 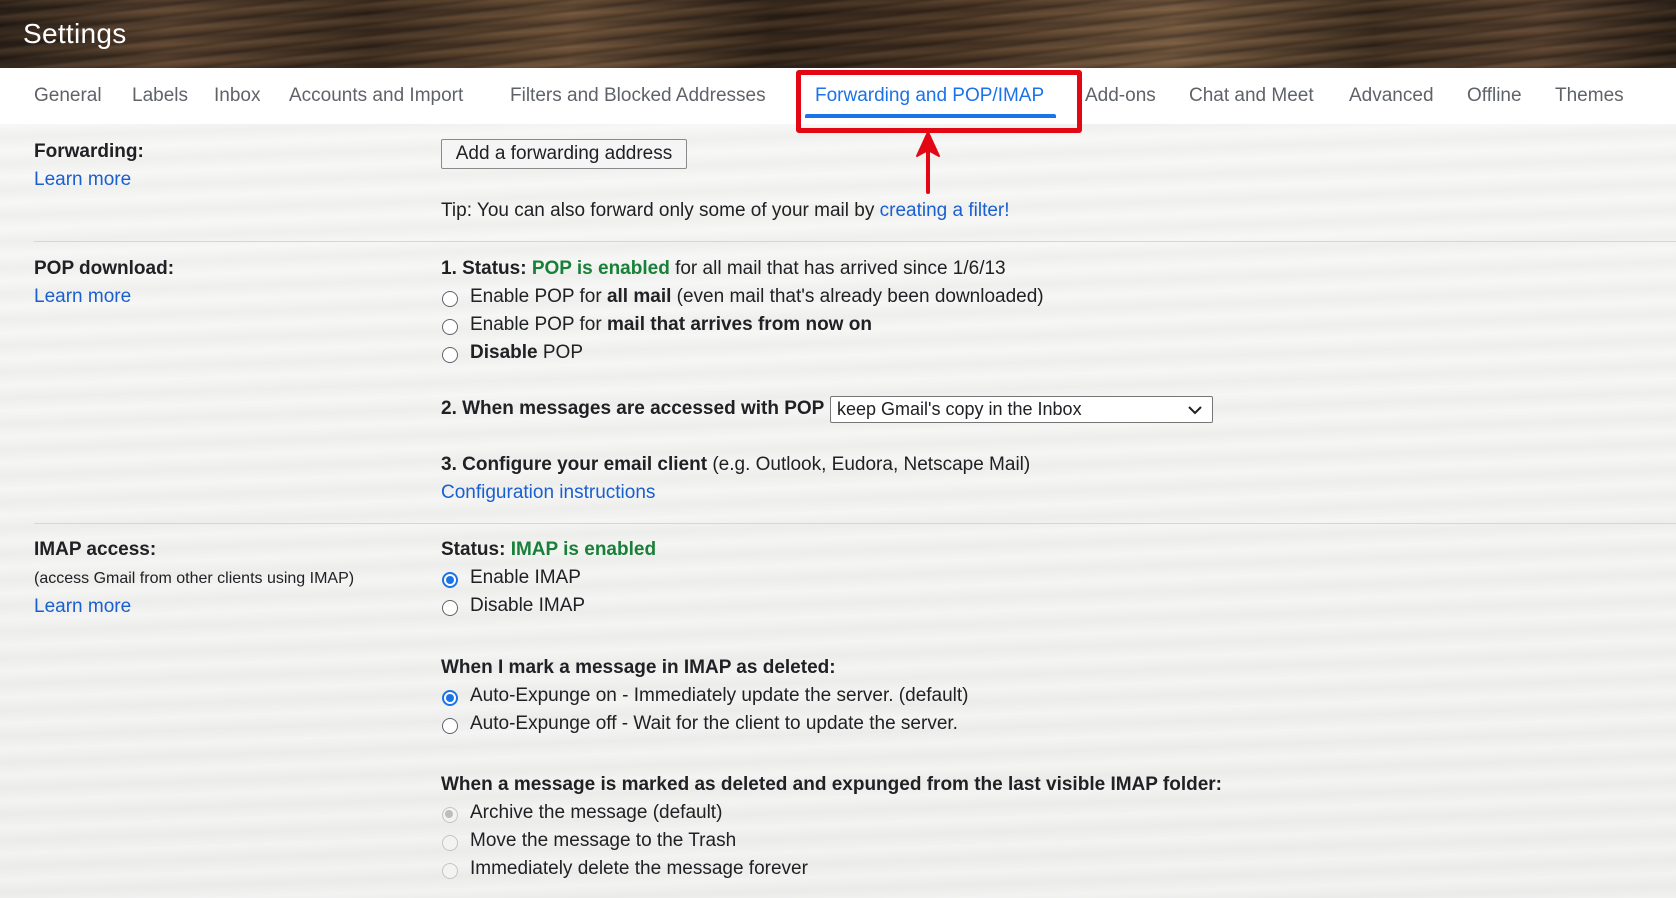 What do you see at coordinates (1391, 96) in the screenshot?
I see `tab-advanced: Advanced` at bounding box center [1391, 96].